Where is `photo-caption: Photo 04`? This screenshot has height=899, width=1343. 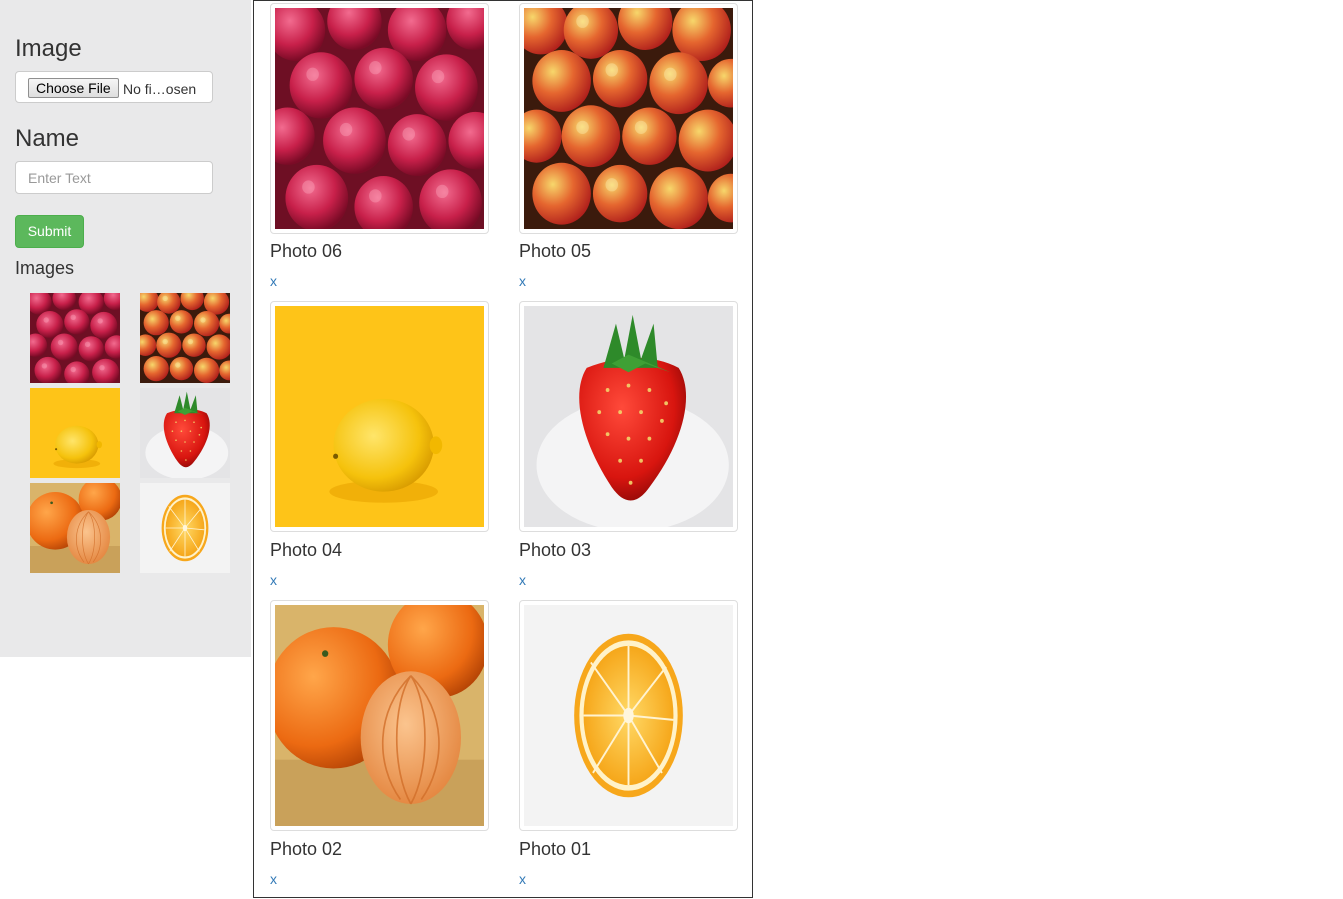 photo-caption: Photo 04 is located at coordinates (306, 550).